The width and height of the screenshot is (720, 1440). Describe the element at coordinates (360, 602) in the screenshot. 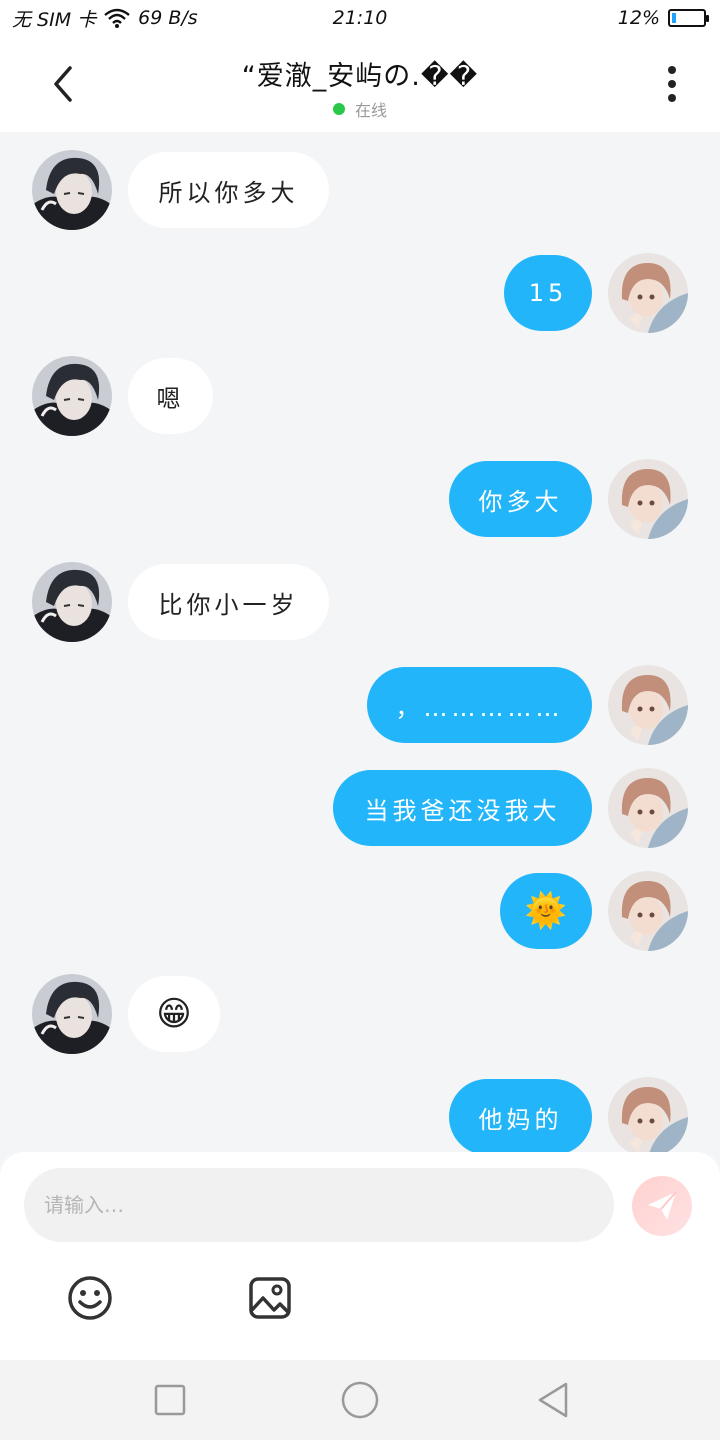

I see `message-row: 比你小一岁` at that location.